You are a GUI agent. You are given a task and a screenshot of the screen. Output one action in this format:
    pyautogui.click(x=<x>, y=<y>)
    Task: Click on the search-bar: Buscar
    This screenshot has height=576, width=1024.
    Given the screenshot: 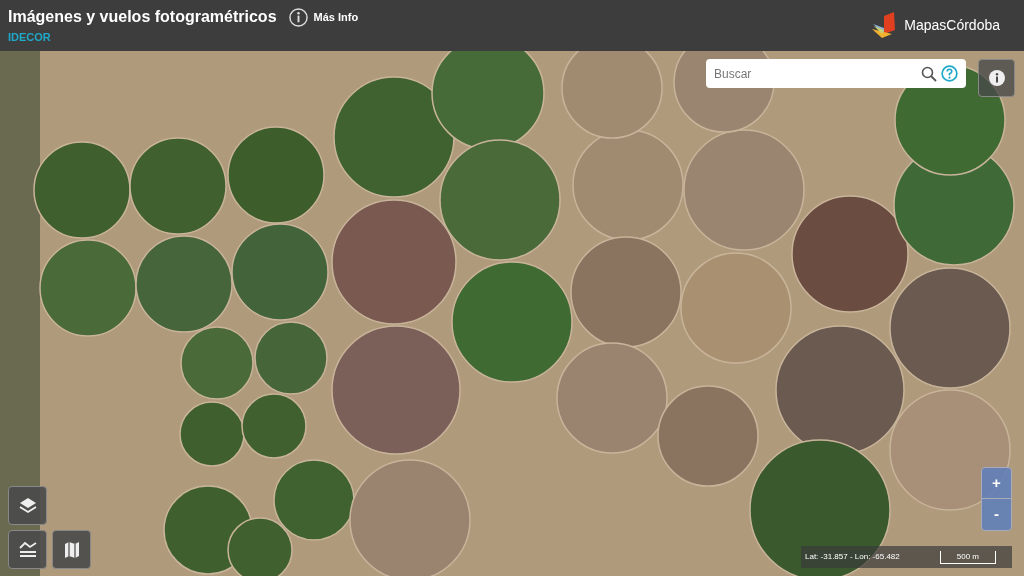 What is the action you would take?
    pyautogui.click(x=836, y=73)
    